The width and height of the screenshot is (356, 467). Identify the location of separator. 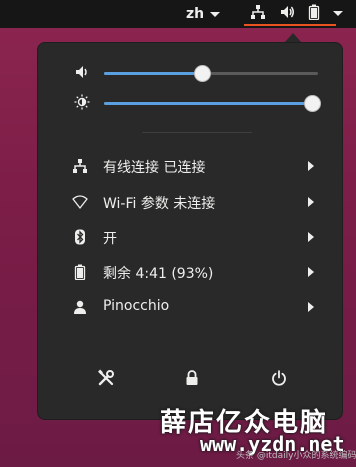
(197, 132).